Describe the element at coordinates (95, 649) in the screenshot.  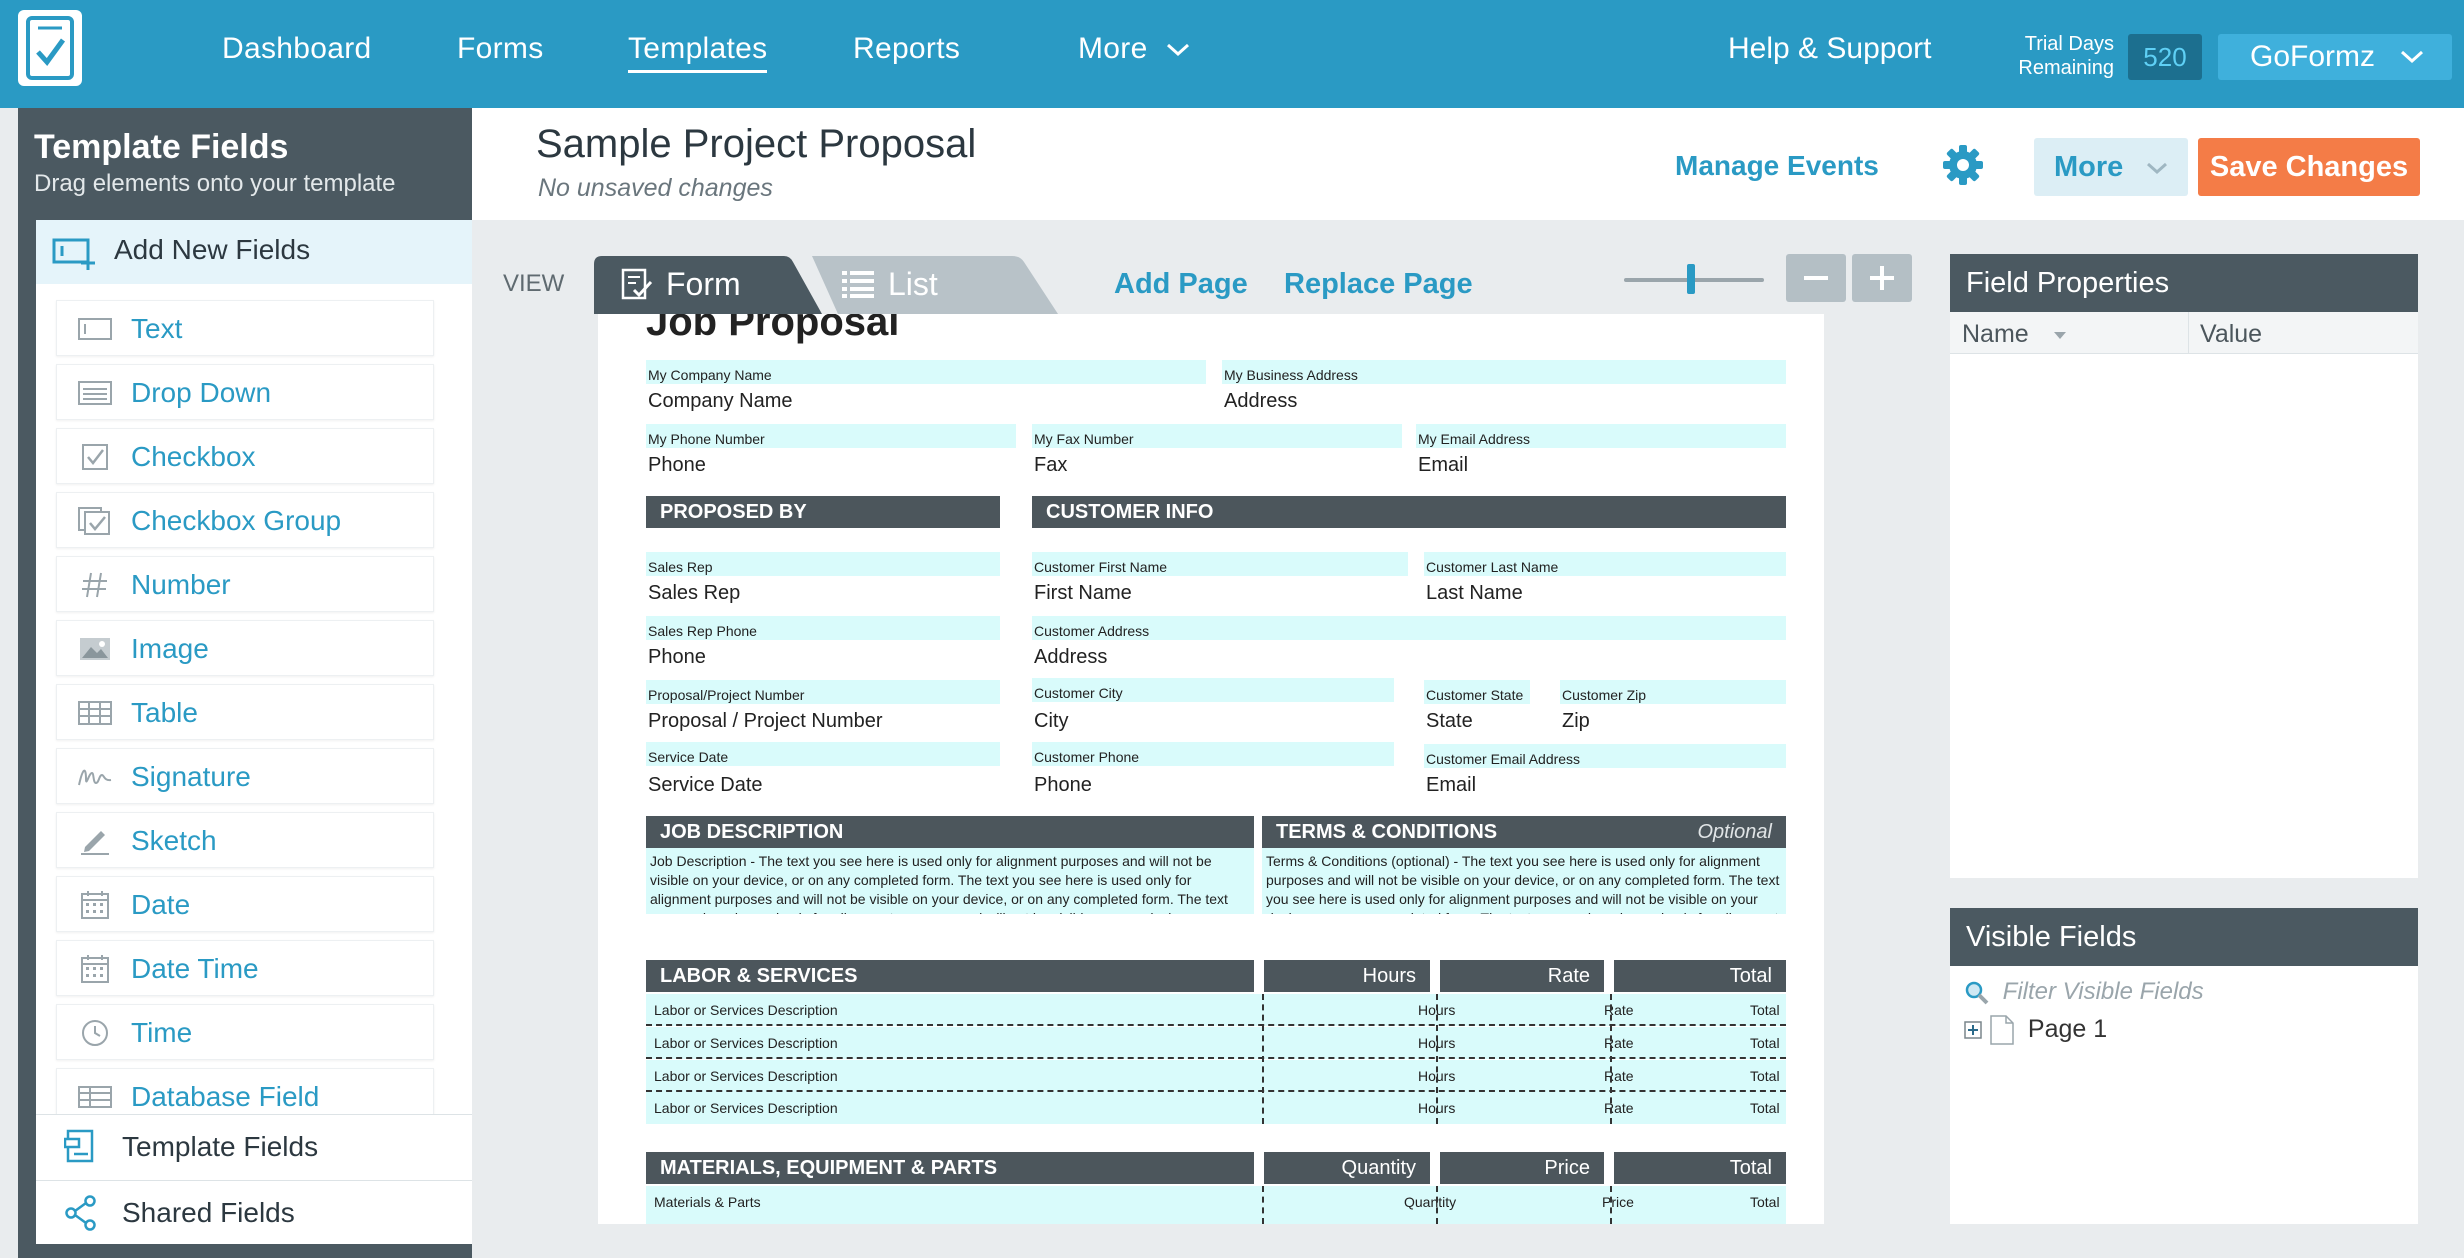
I see `image-icon` at that location.